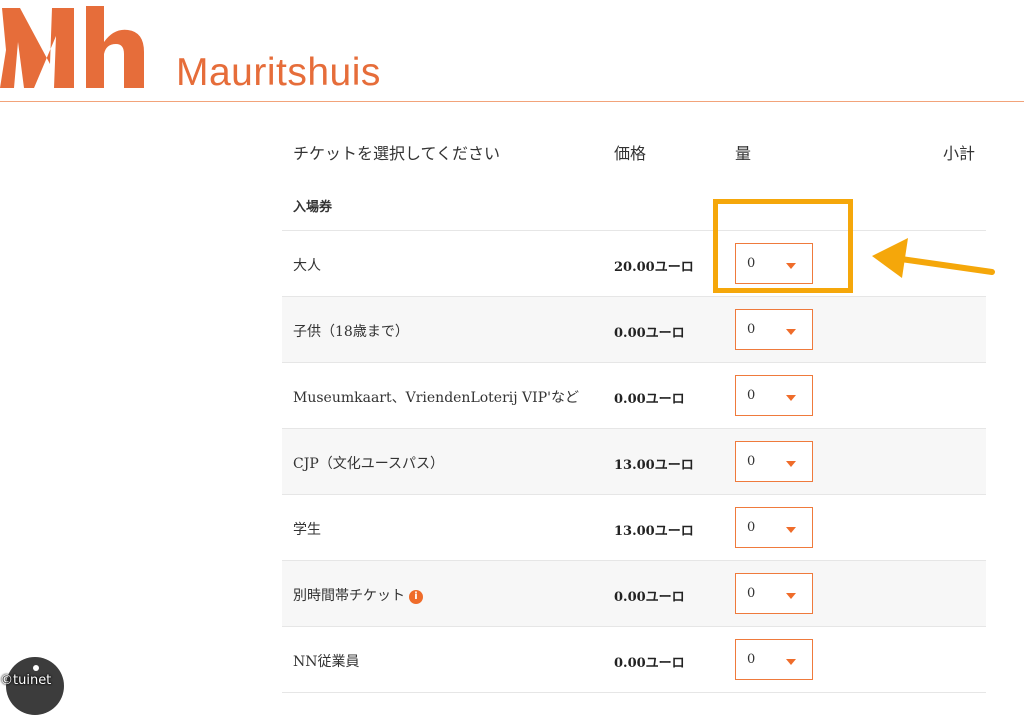 The height and width of the screenshot is (715, 1024). What do you see at coordinates (326, 662) in the screenshot?
I see `ticket-name: NN従業員` at bounding box center [326, 662].